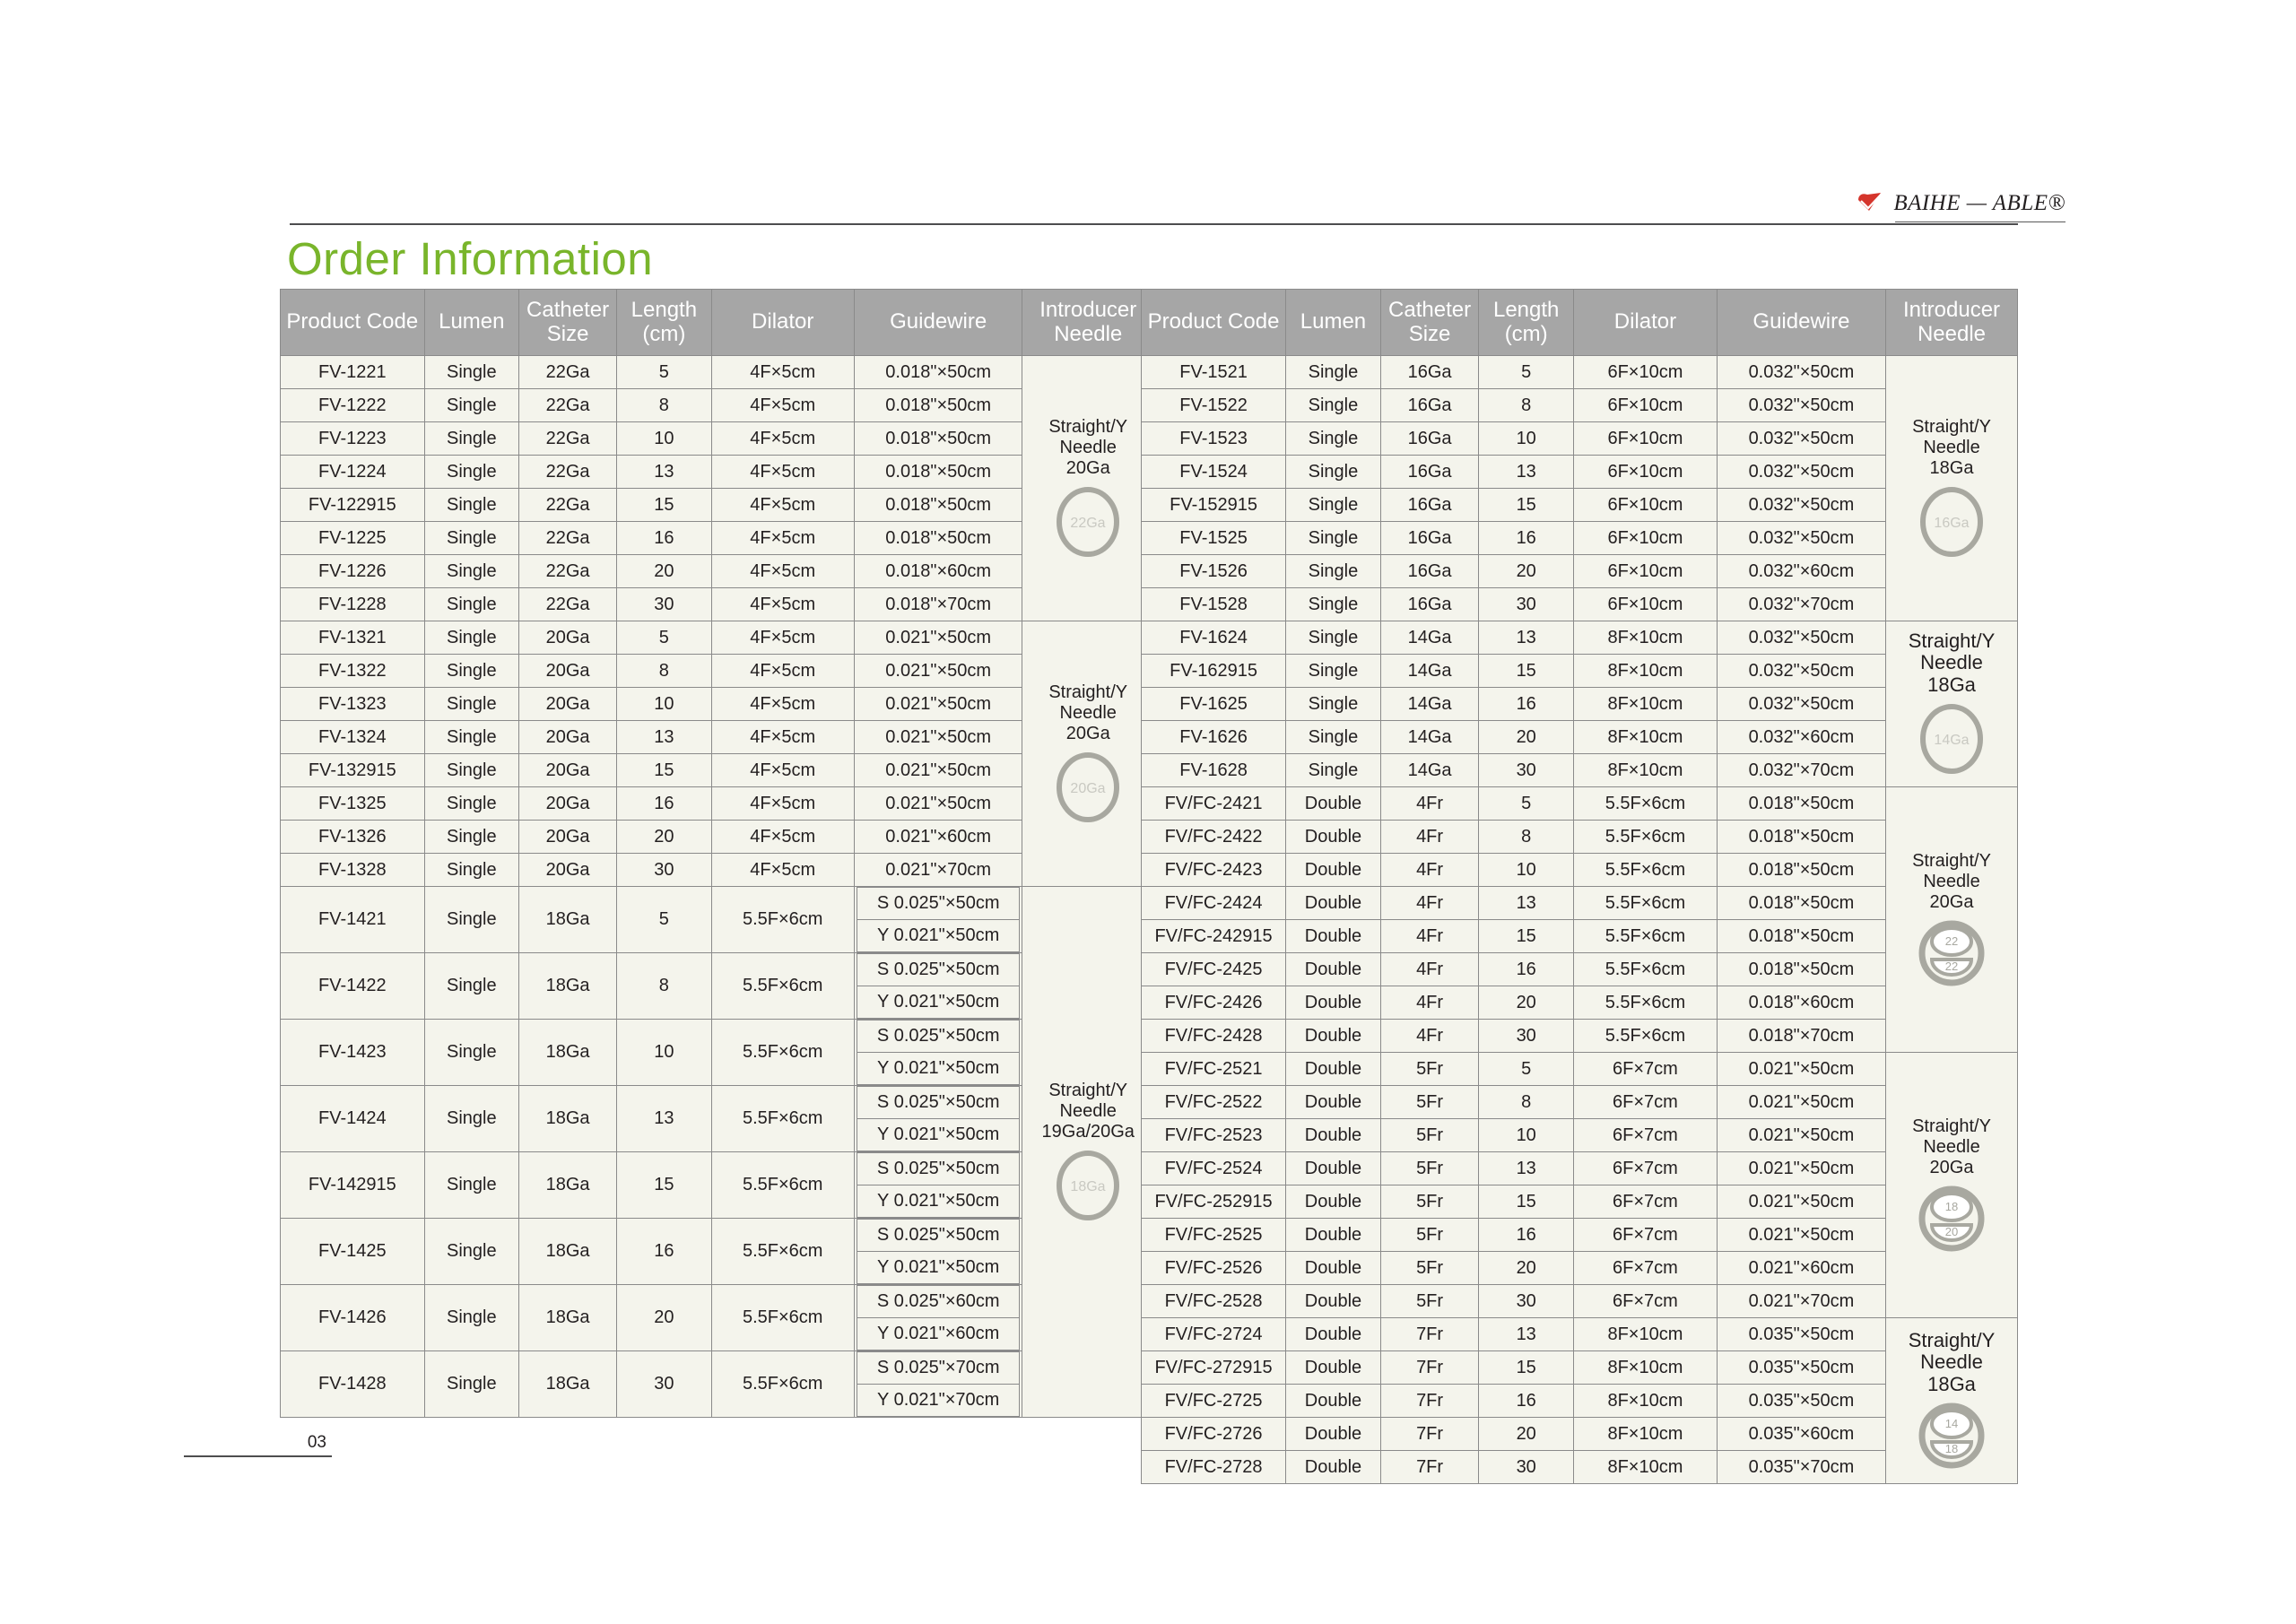 The height and width of the screenshot is (1624, 2296). I want to click on double-lumen-catheter-icon: 22 22, so click(1951, 953).